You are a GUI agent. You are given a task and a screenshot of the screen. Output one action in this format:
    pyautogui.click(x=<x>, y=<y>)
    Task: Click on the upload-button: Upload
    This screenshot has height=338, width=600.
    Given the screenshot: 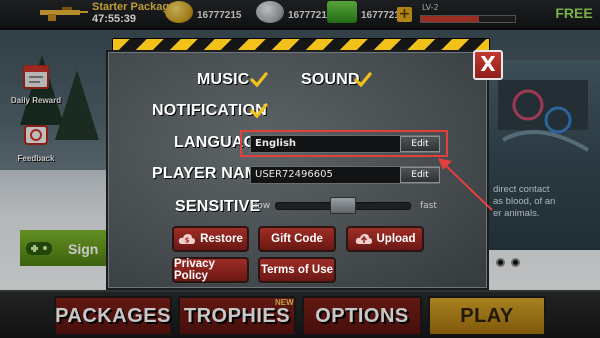 What is the action you would take?
    pyautogui.click(x=385, y=239)
    